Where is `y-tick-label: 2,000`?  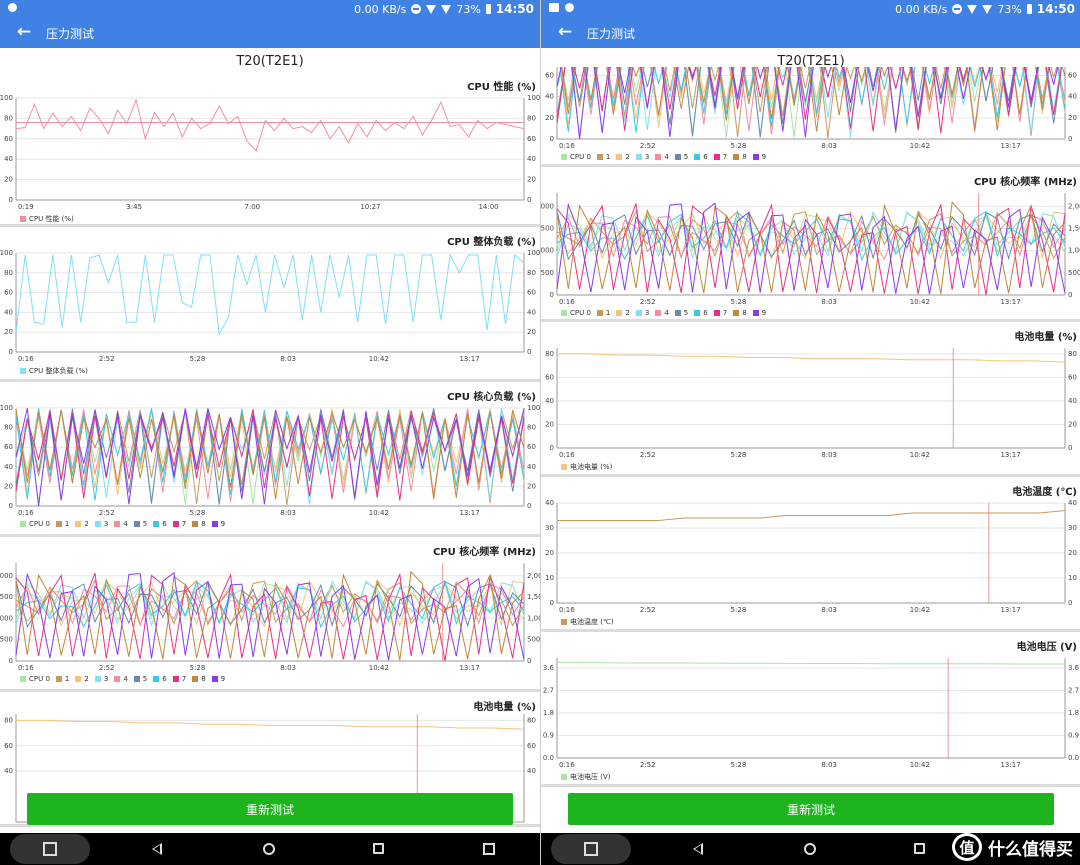
y-tick-label: 2,000 is located at coordinates (547, 206).